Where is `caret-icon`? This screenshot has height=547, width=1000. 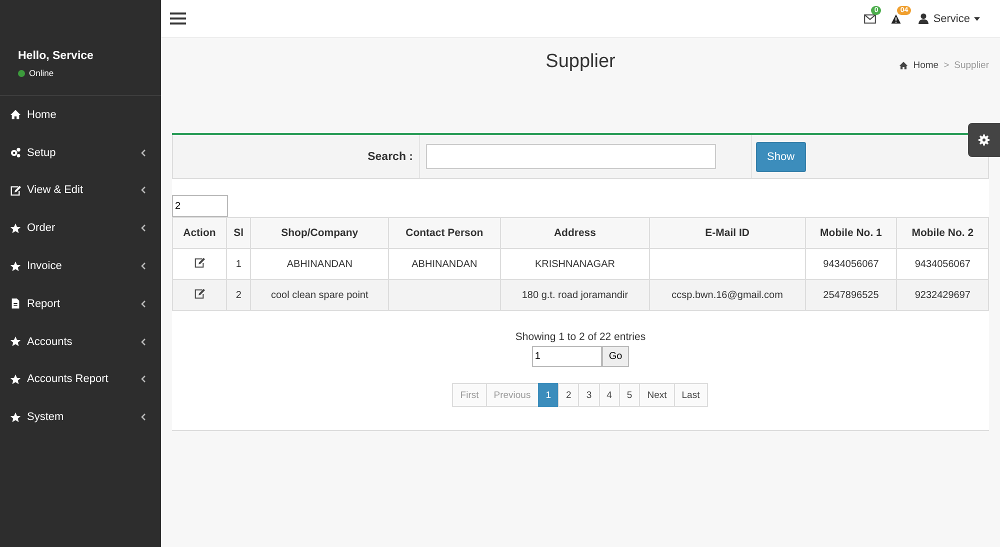 caret-icon is located at coordinates (977, 18).